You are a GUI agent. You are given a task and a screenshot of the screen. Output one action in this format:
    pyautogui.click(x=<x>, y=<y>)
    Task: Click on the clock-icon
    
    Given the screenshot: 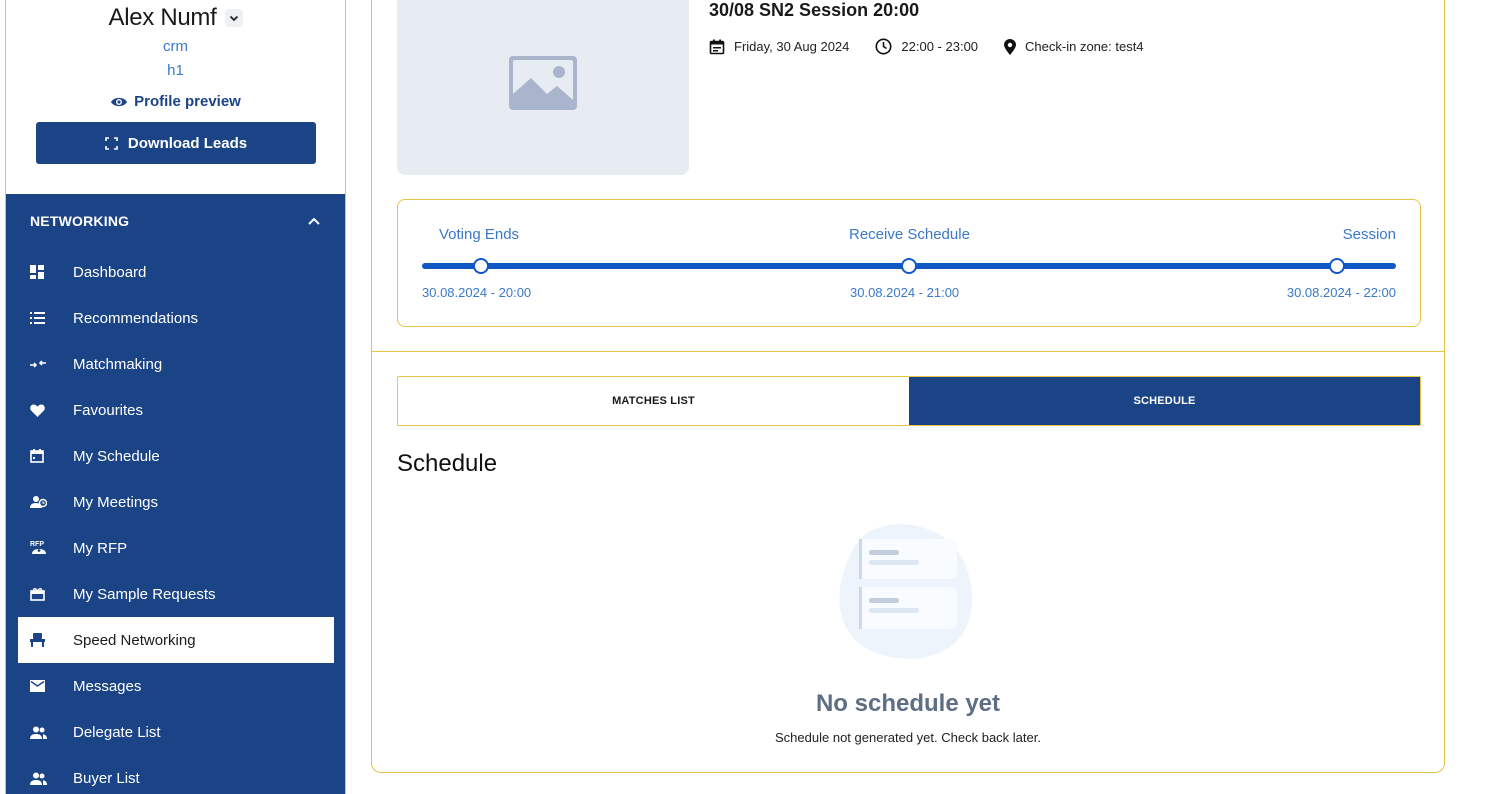 What is the action you would take?
    pyautogui.click(x=883, y=46)
    